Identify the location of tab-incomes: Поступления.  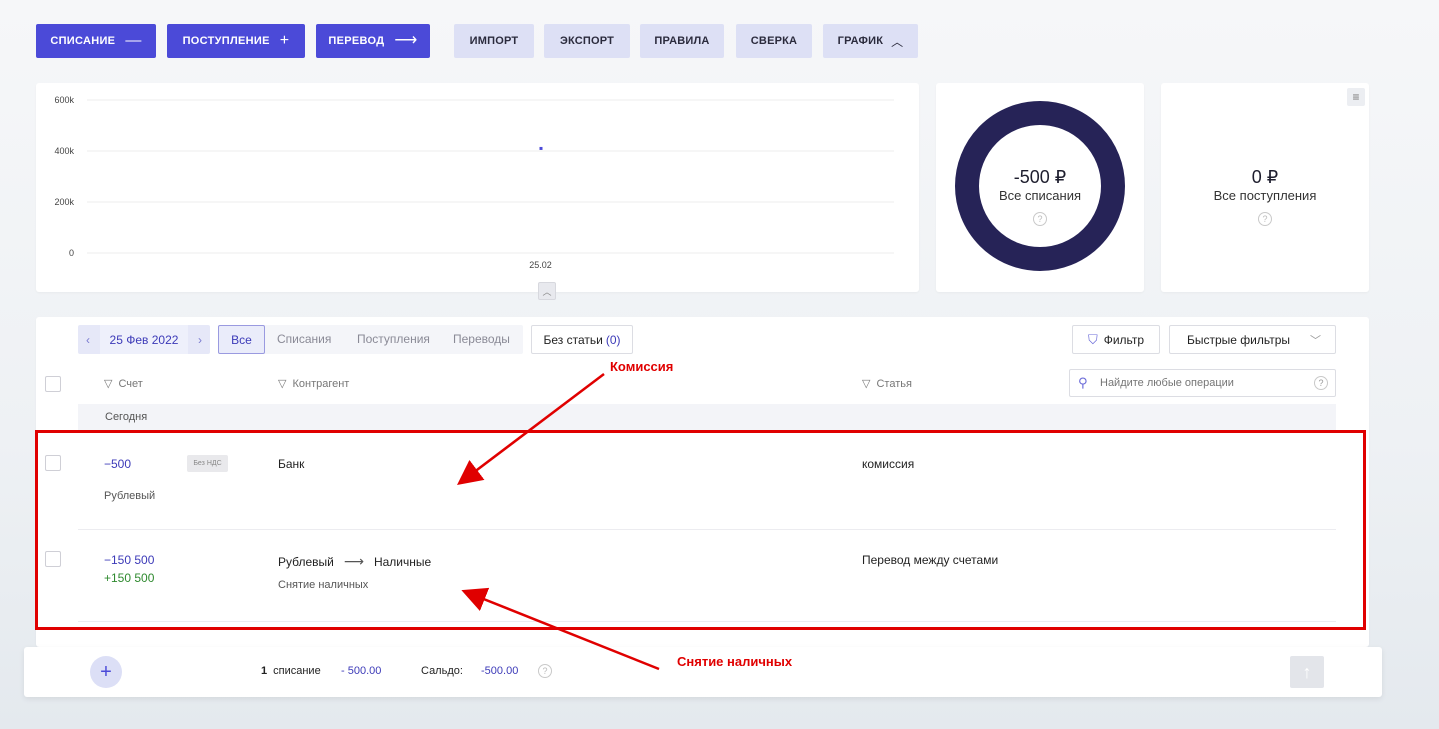
(393, 339).